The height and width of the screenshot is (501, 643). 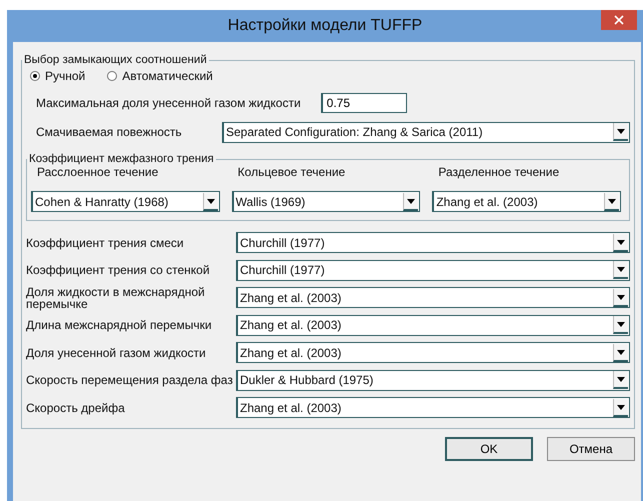 I want to click on column-label: Разделенное течение, so click(x=498, y=172).